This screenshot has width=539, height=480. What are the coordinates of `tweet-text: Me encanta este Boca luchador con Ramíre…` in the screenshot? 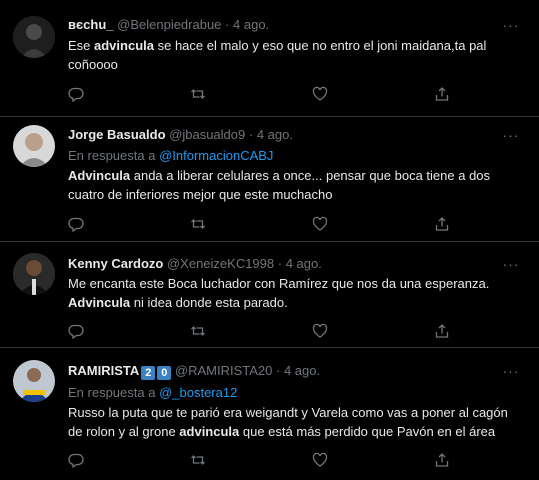 It's located at (279, 293).